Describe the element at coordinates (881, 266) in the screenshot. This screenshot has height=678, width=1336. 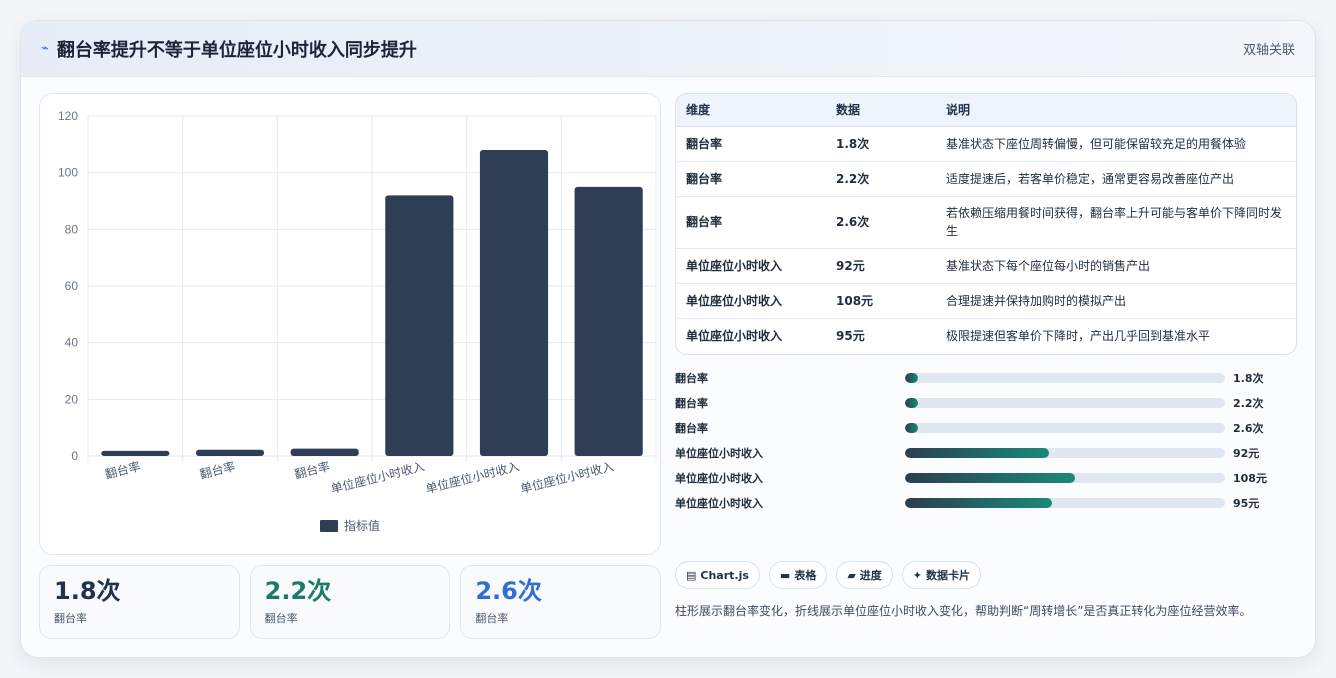
I see `cell-data: 92元` at that location.